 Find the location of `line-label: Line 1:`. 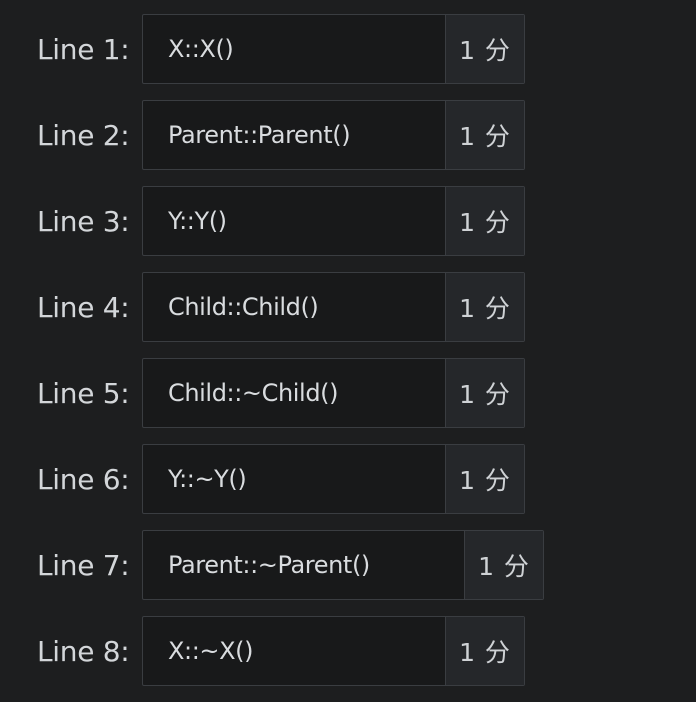

line-label: Line 1: is located at coordinates (83, 49).